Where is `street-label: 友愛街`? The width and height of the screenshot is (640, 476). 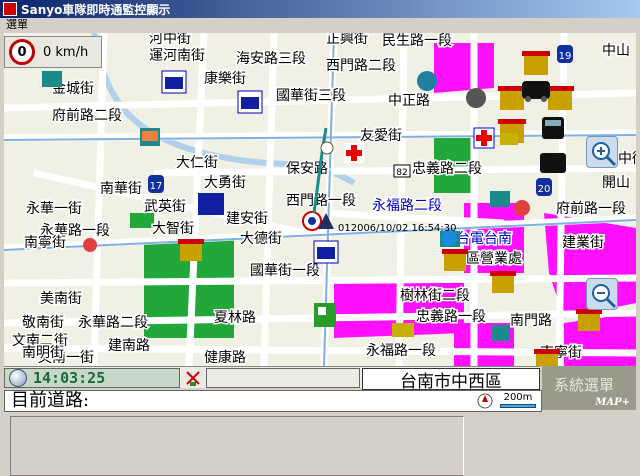 street-label: 友愛街 is located at coordinates (381, 136).